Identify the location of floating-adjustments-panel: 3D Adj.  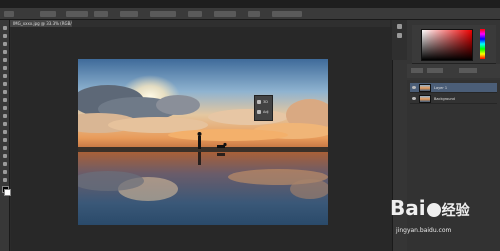
(263, 108).